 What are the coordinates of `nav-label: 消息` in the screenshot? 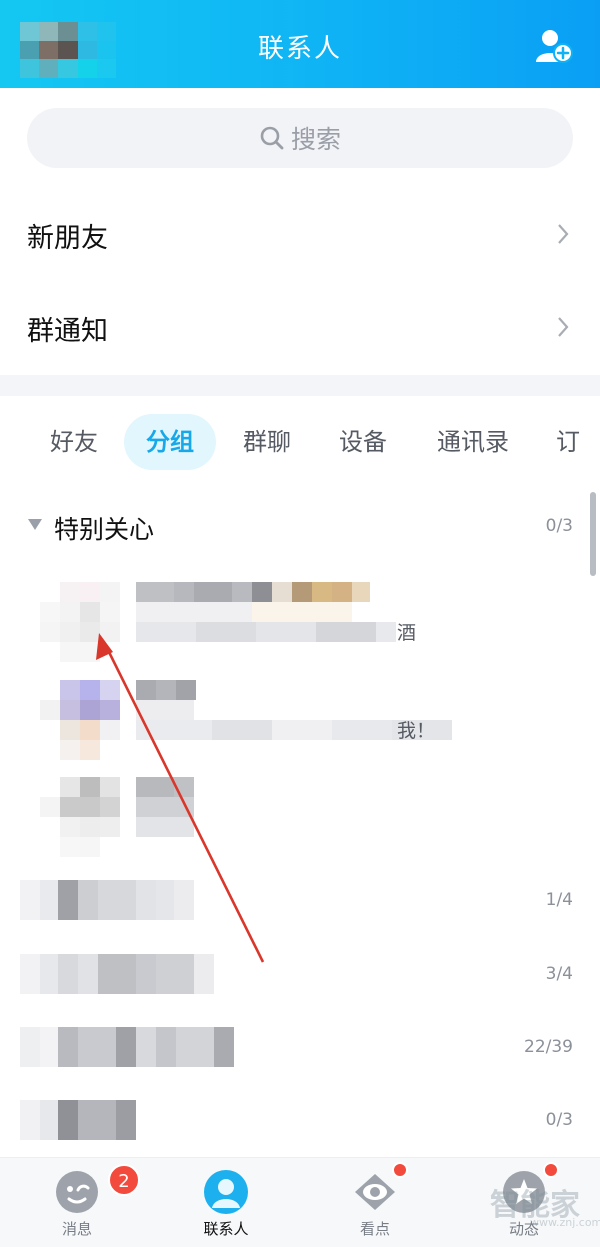 It's located at (76, 1229).